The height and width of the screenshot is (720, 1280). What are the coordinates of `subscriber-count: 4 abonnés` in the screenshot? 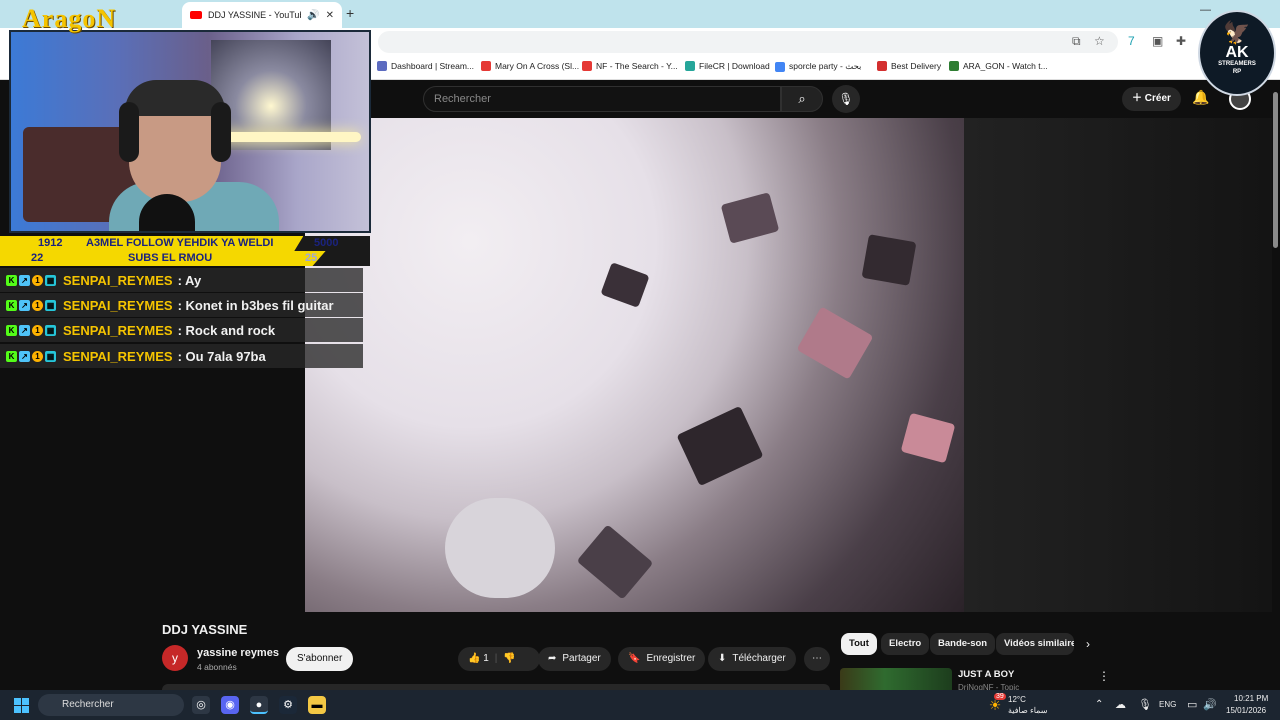 It's located at (217, 667).